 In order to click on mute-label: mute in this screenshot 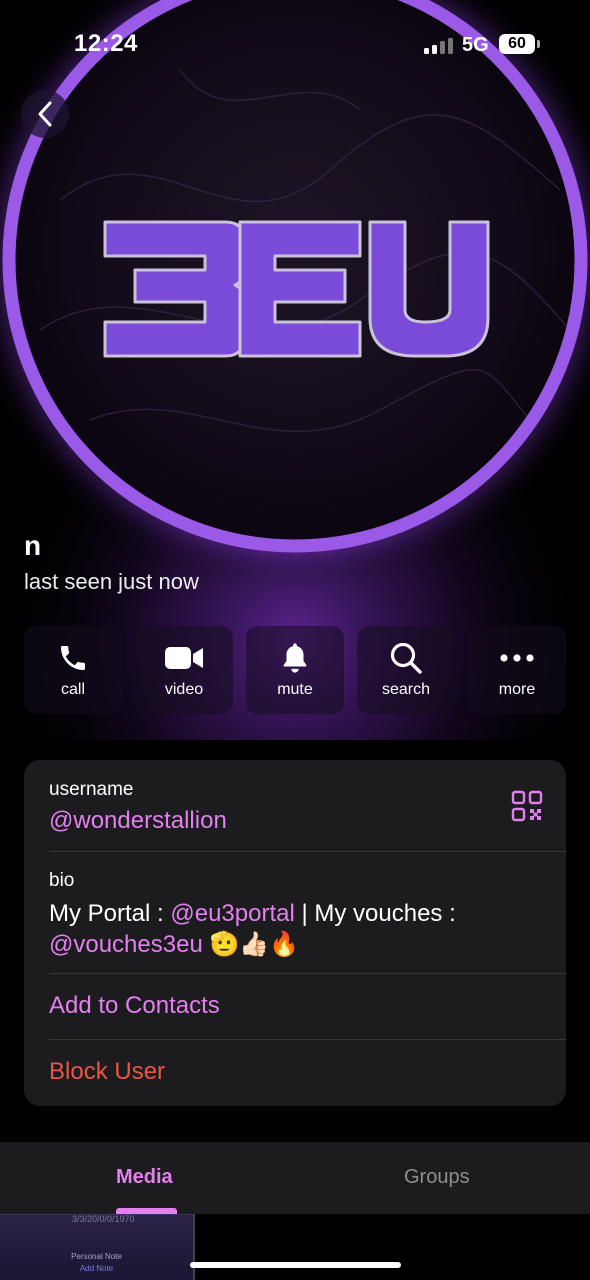, I will do `click(295, 689)`.